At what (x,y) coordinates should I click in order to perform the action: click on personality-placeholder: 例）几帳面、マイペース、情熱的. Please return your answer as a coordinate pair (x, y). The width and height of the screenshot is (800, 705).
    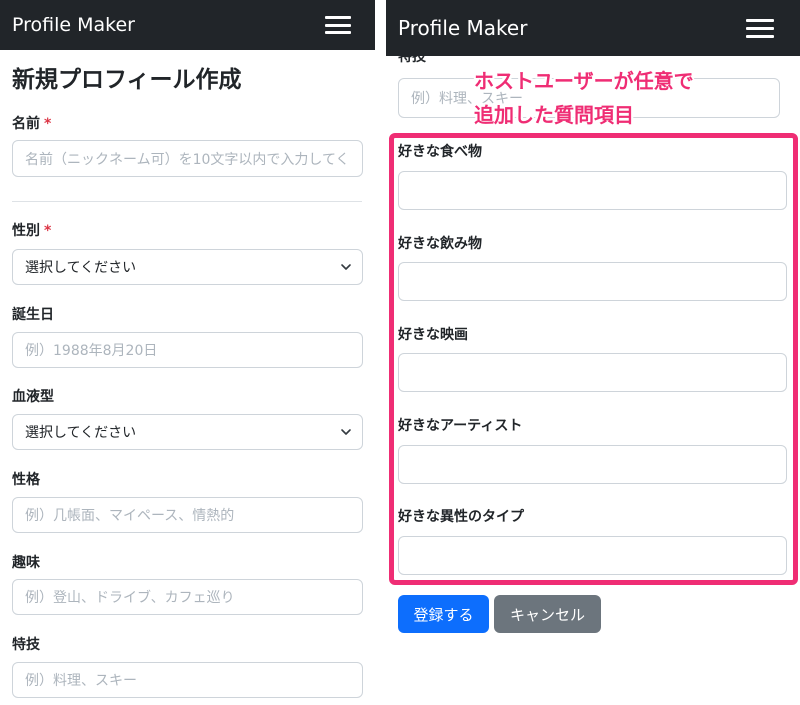
    Looking at the image, I should click on (130, 516).